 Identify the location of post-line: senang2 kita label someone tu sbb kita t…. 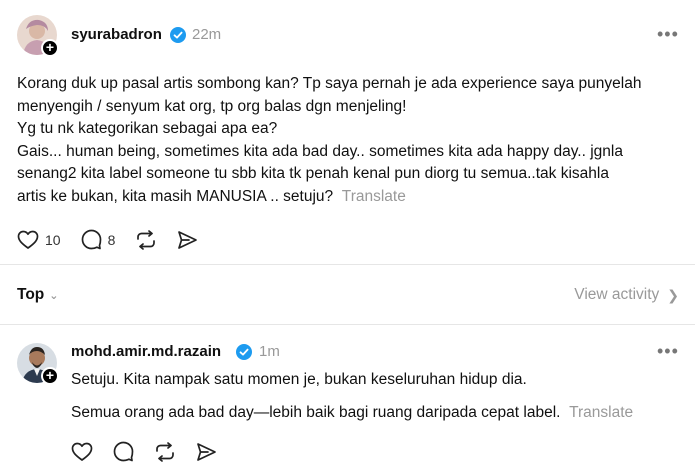
(313, 173).